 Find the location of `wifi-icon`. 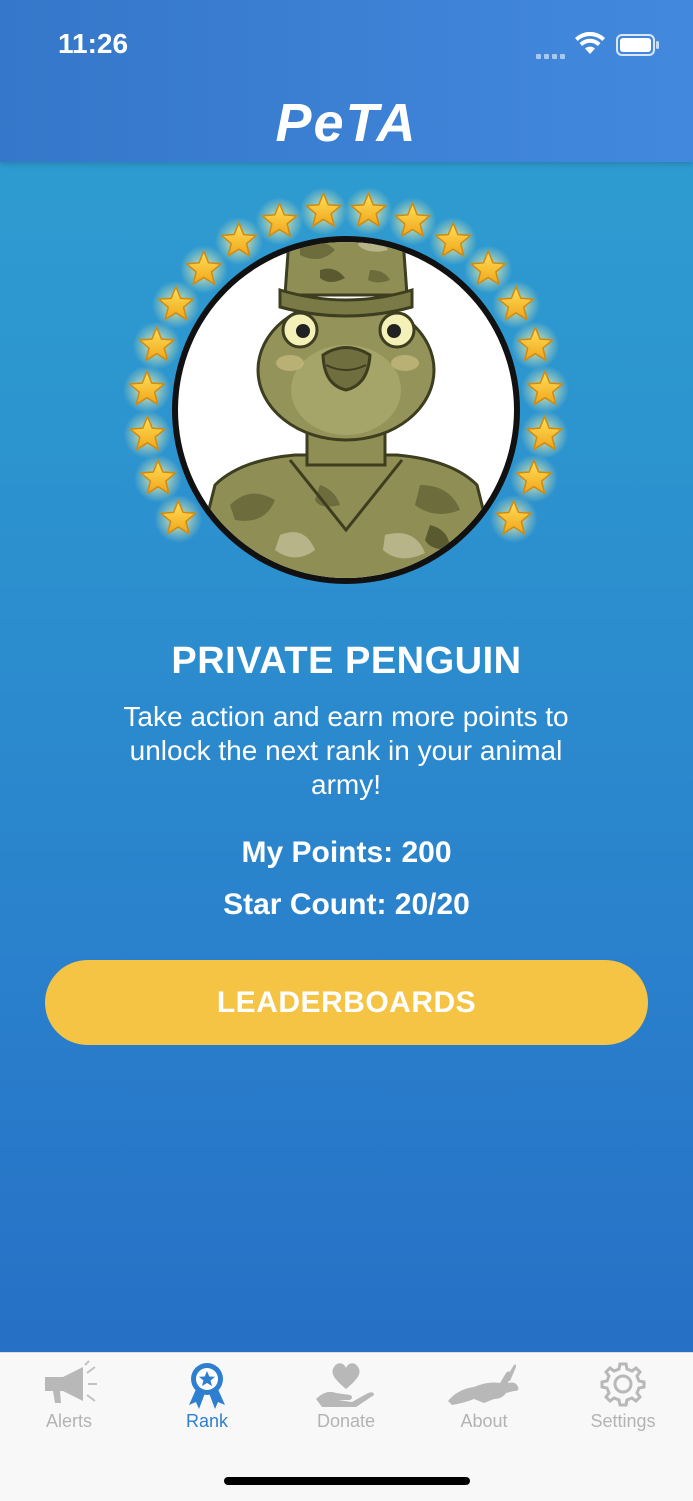

wifi-icon is located at coordinates (590, 43).